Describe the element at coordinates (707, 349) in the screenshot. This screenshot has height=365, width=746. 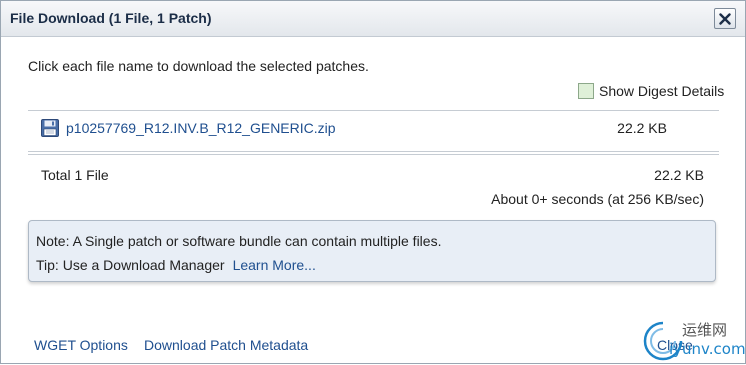
I see `watermark-domain: iyunv.com` at that location.